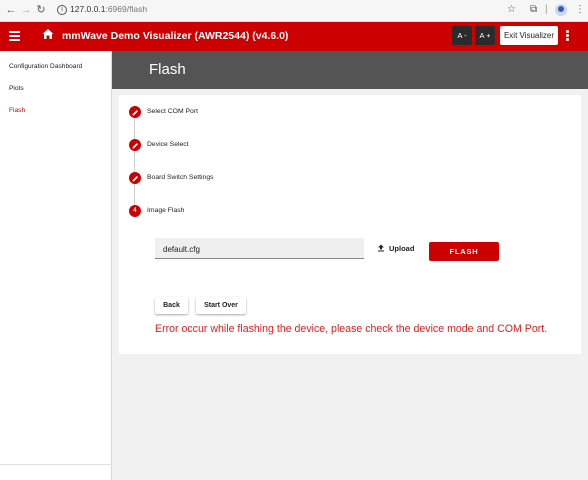 The width and height of the screenshot is (588, 480). Describe the element at coordinates (294, 11) in the screenshot. I see `browser-toolbar: ← → ↻ i 127.0.0.1:6969/flash ☆ ⧉ | ⋮` at that location.